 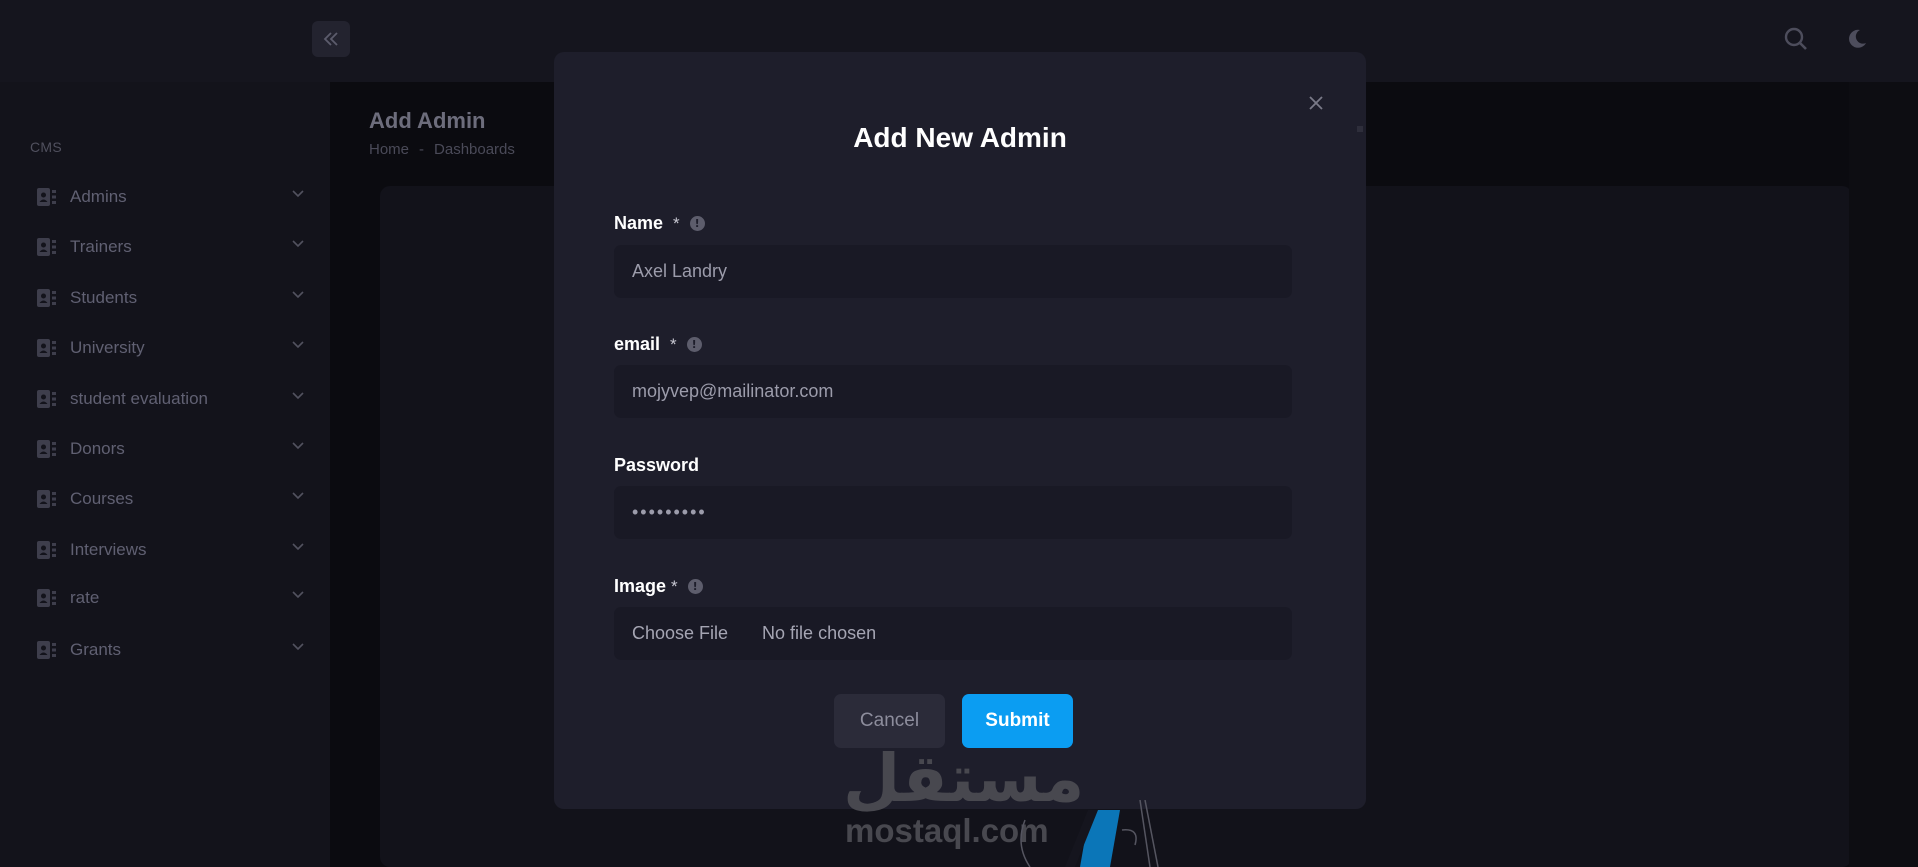 I want to click on sidebar-item-label: Trainers, so click(x=101, y=246).